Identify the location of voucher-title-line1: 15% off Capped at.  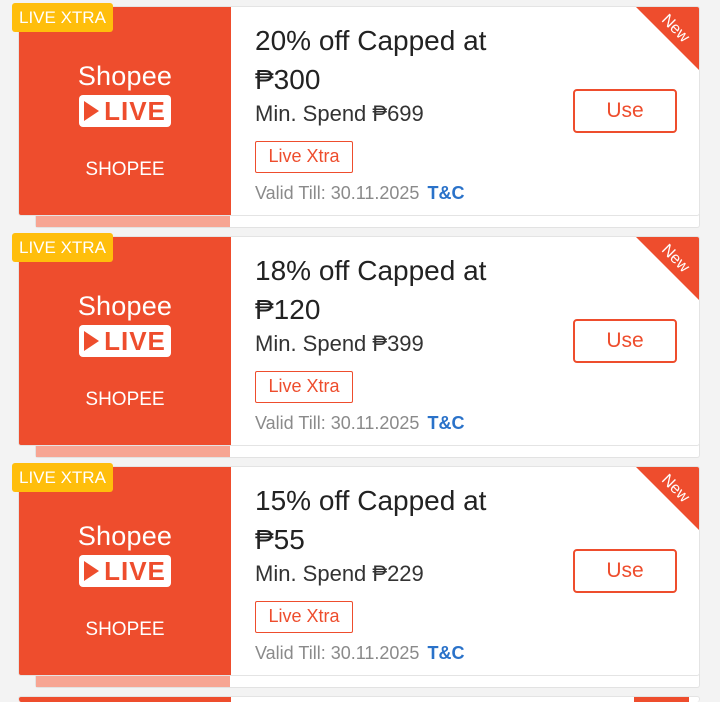
(371, 500).